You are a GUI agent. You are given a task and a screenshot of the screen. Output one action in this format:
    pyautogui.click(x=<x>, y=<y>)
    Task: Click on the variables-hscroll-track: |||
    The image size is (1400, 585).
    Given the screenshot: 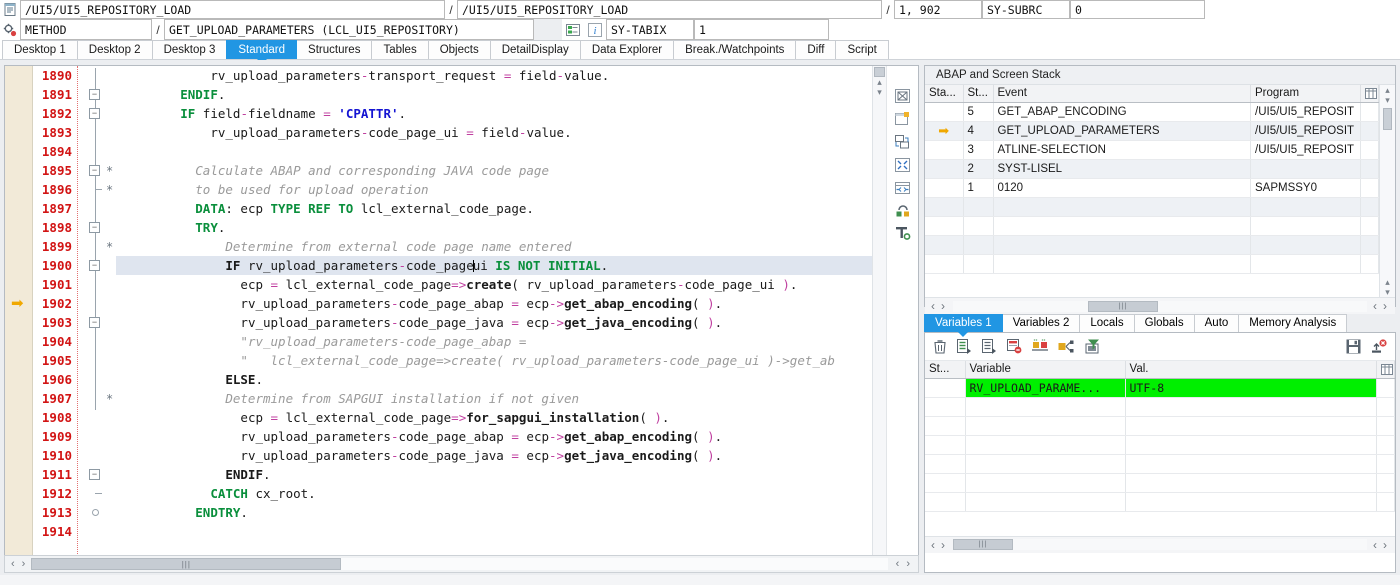 What is the action you would take?
    pyautogui.click(x=1160, y=544)
    